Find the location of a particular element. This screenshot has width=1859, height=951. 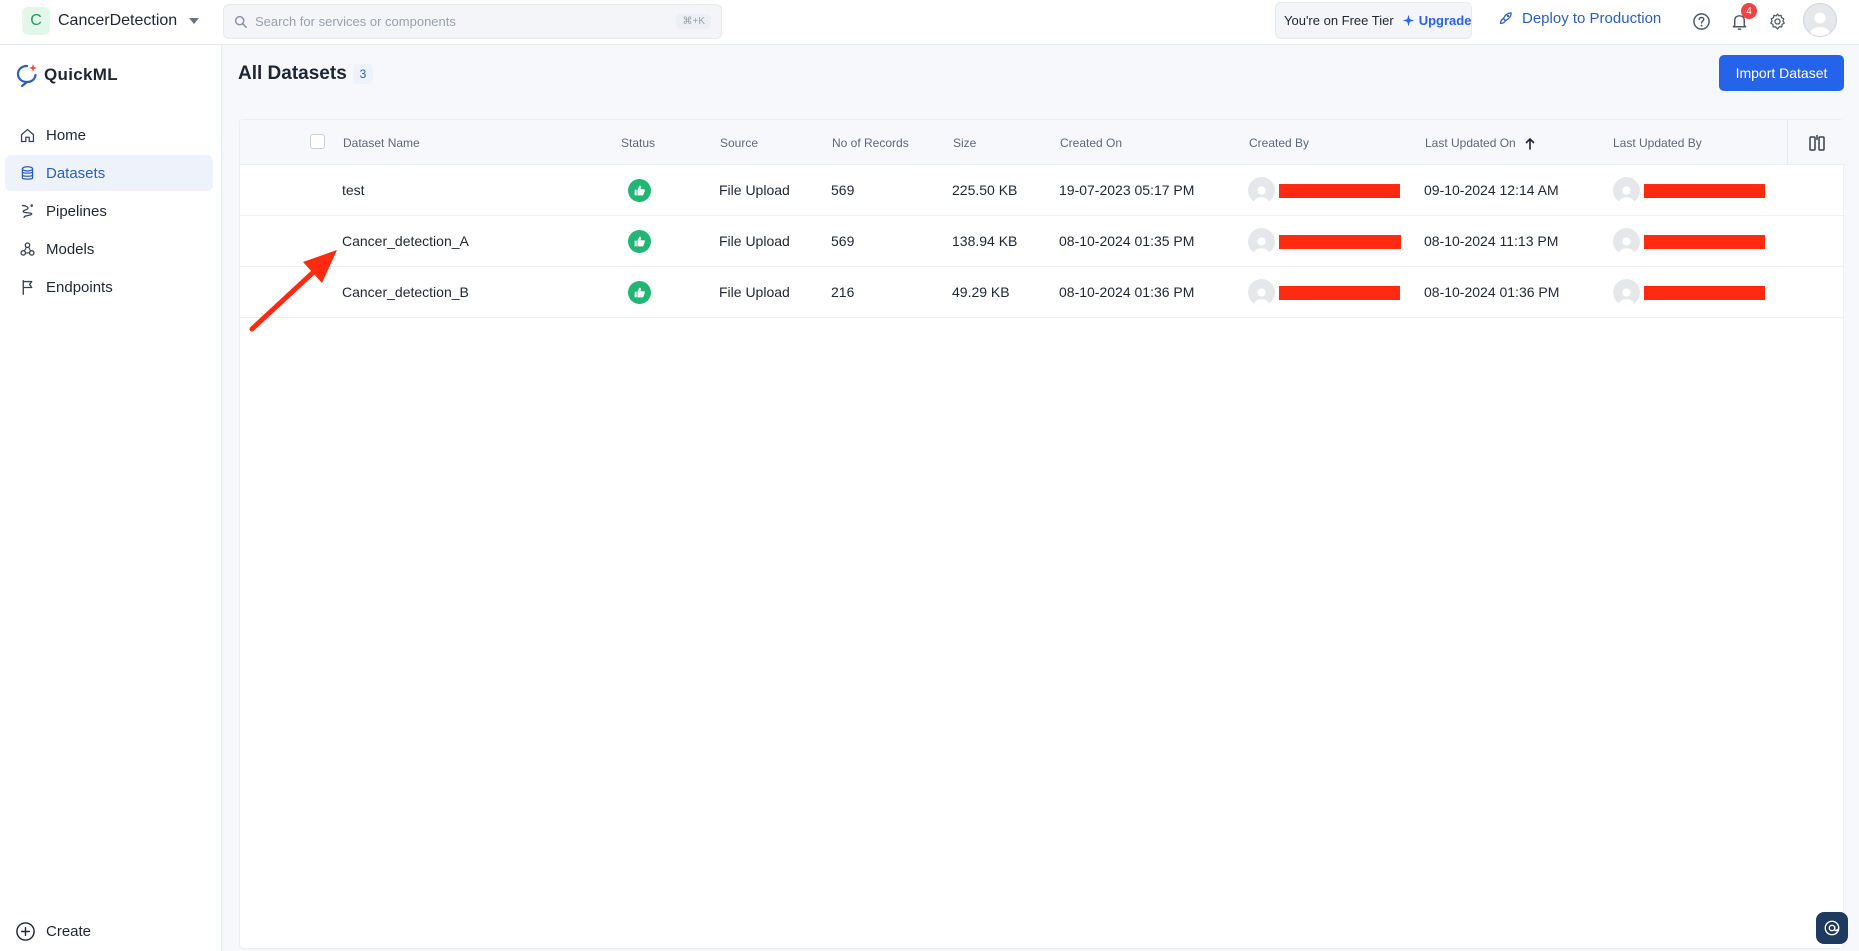

brand: QuickML is located at coordinates (67, 75).